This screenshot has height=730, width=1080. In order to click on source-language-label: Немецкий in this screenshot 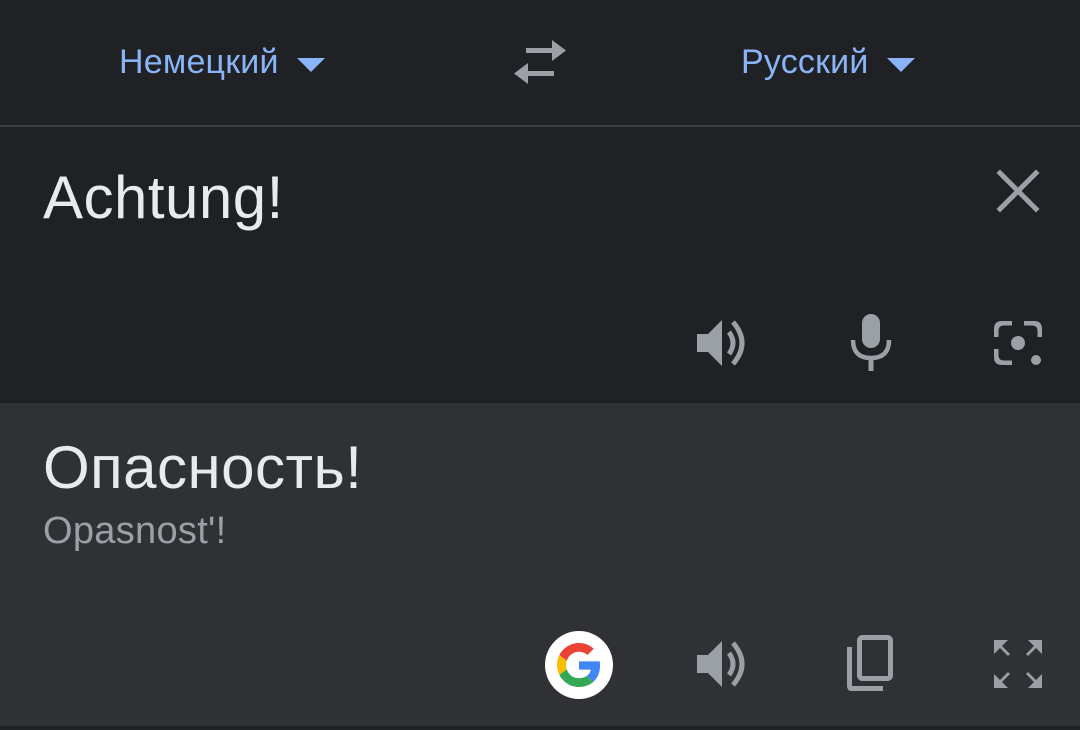, I will do `click(199, 61)`.